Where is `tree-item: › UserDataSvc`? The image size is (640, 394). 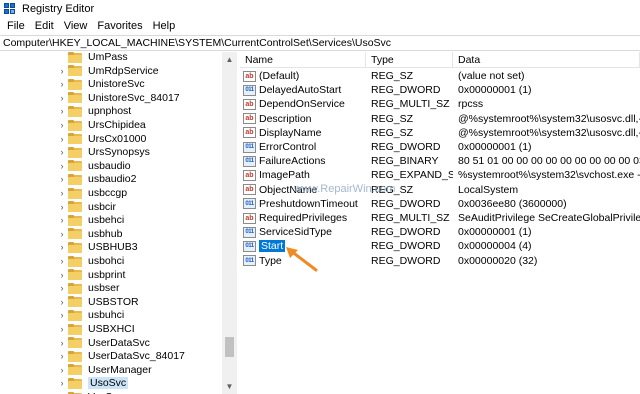 tree-item: › UserDataSvc is located at coordinates (111, 343).